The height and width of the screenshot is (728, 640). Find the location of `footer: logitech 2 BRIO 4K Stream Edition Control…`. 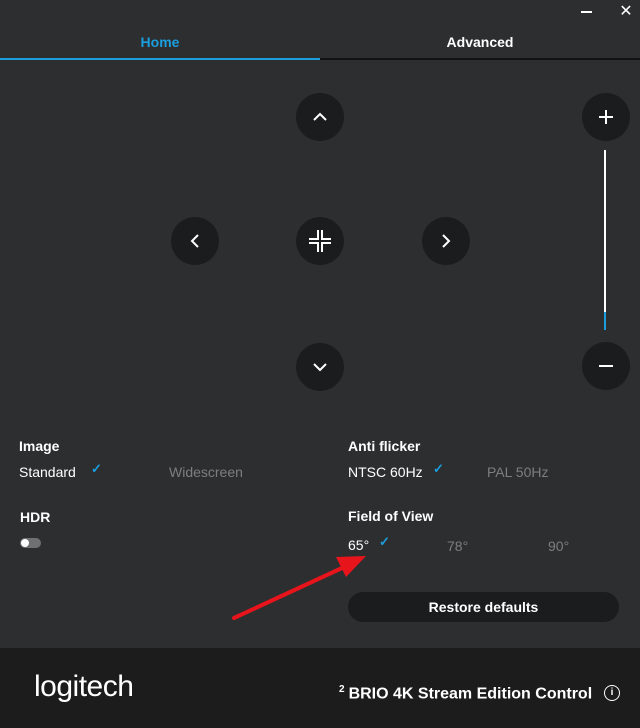

footer: logitech 2 BRIO 4K Stream Edition Control… is located at coordinates (320, 688).